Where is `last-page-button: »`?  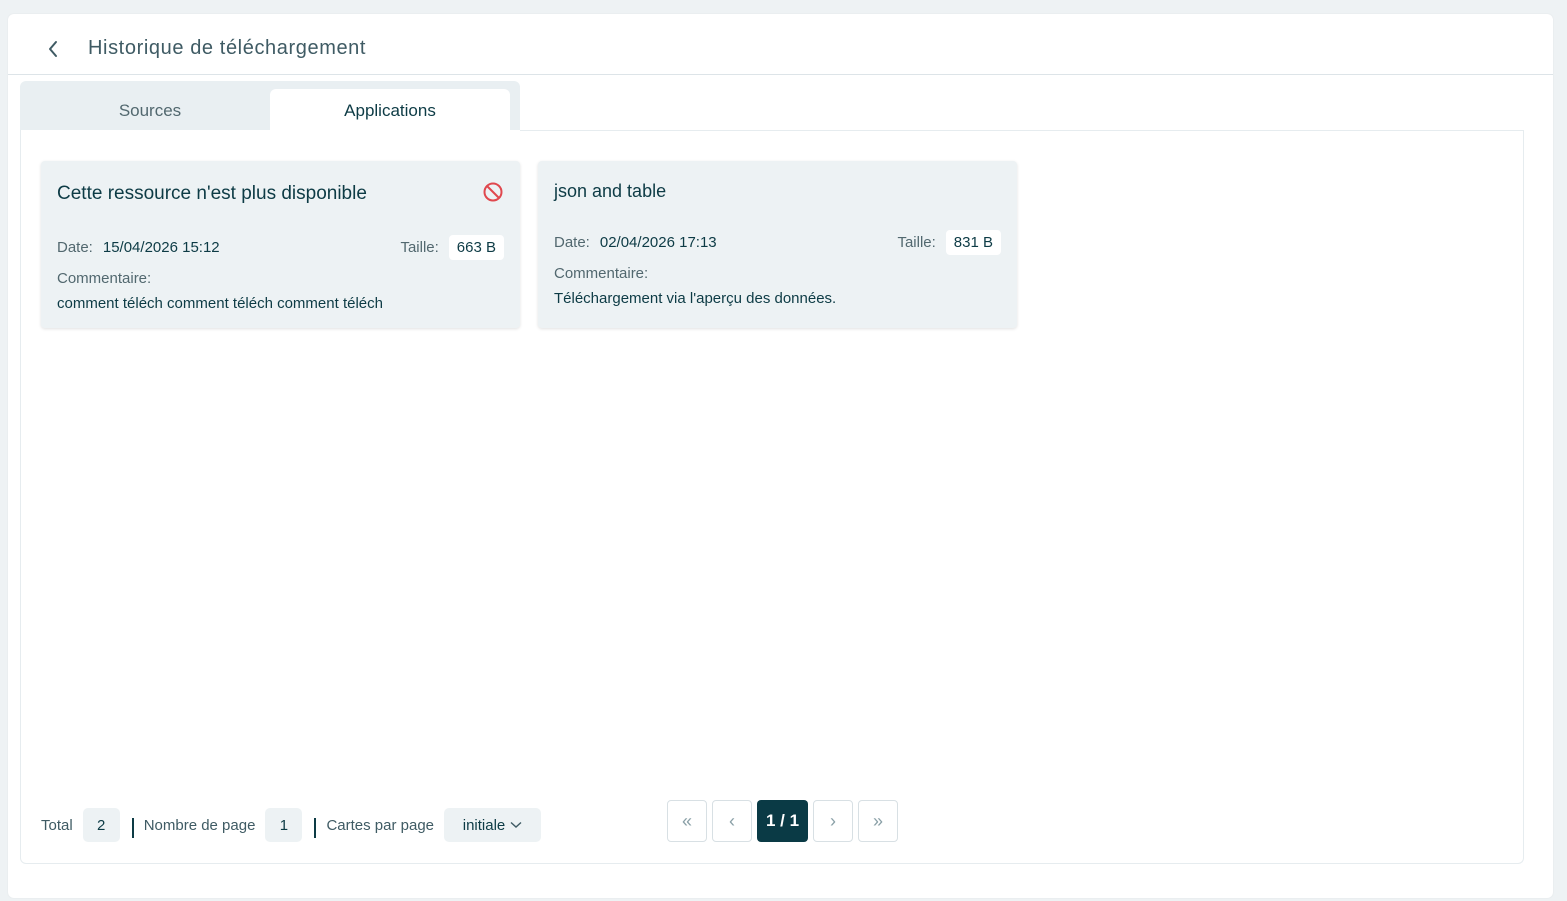 last-page-button: » is located at coordinates (878, 821).